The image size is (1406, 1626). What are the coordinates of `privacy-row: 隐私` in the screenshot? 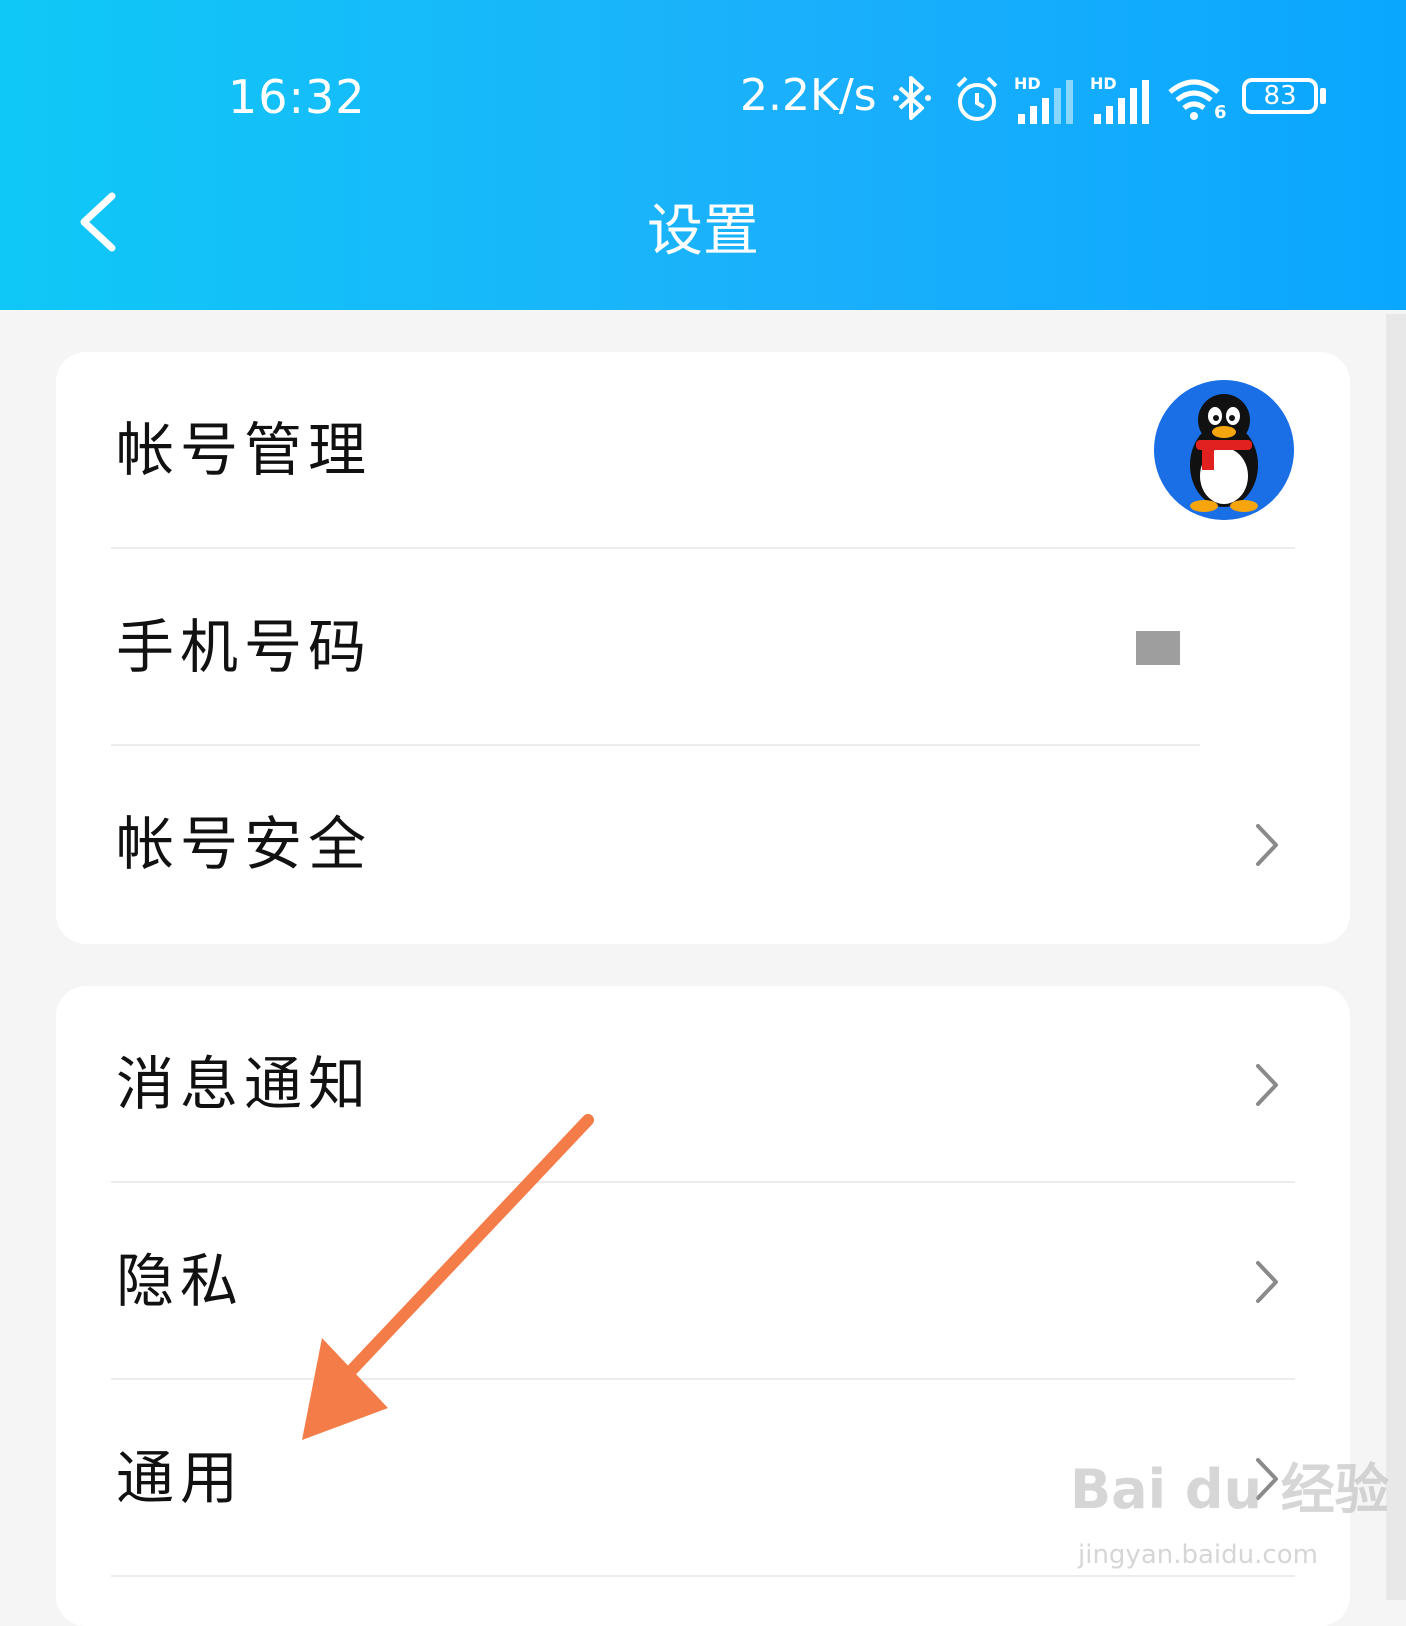 It's located at (703, 1281).